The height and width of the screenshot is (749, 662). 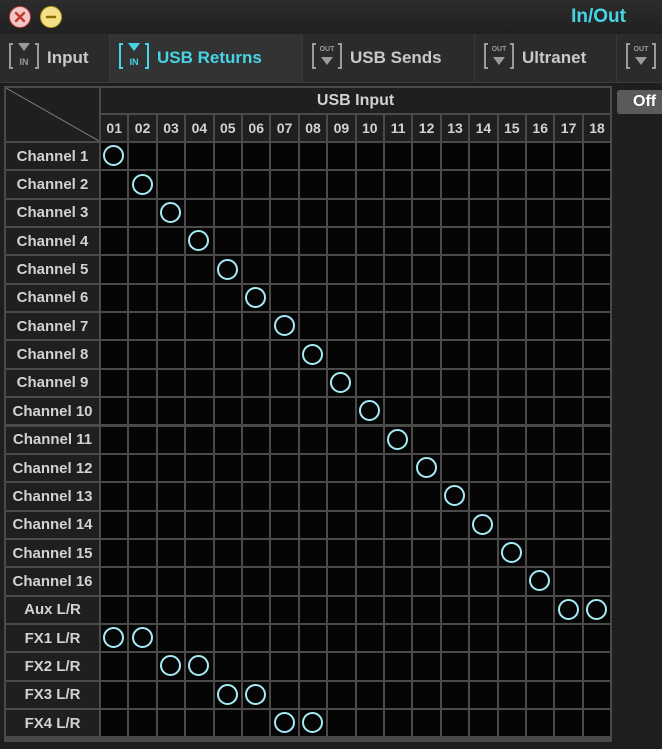 What do you see at coordinates (389, 58) in the screenshot?
I see `tab-usb-sends: OUT USB Sends` at bounding box center [389, 58].